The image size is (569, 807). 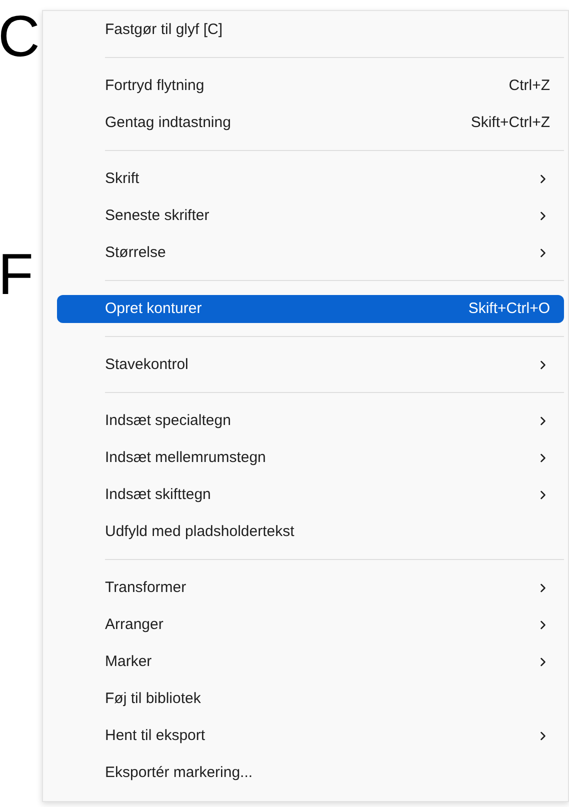 I want to click on menu-item: Marker, so click(x=310, y=662).